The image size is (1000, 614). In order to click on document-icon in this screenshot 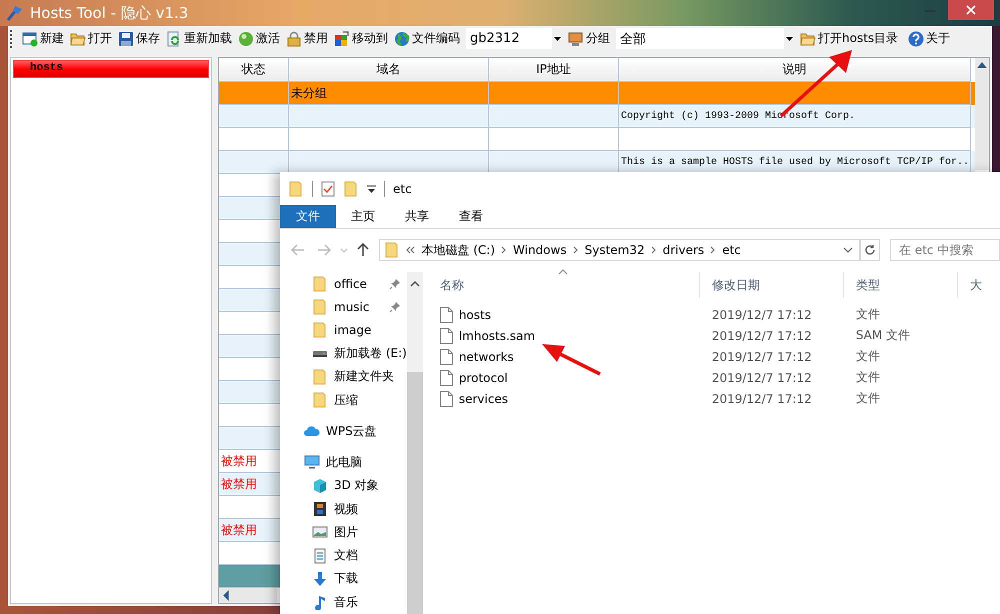, I will do `click(320, 556)`.